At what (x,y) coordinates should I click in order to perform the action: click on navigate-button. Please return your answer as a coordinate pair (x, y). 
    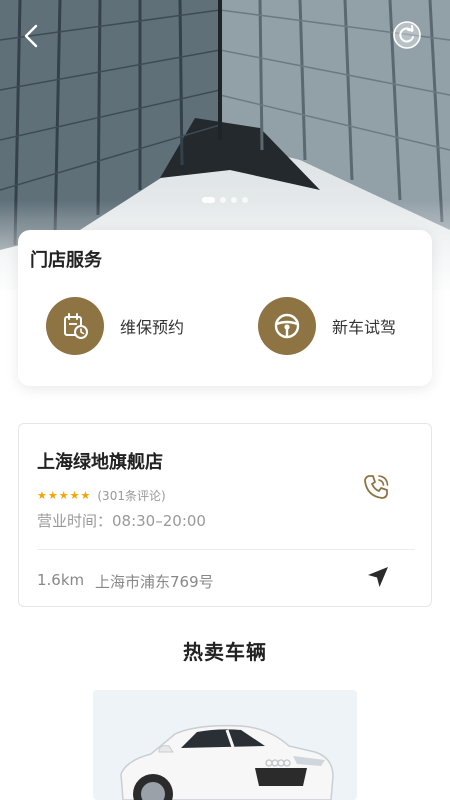
    Looking at the image, I should click on (378, 577).